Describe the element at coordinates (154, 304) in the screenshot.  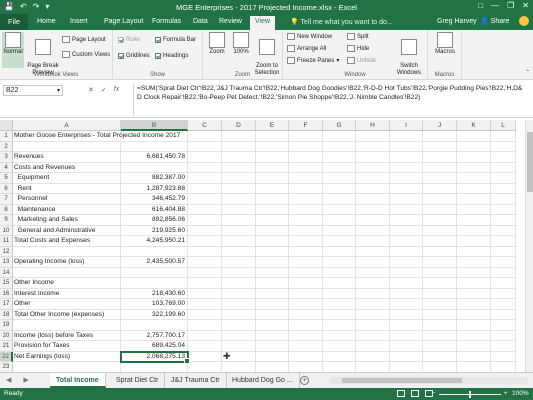
I see `cell-value: 103,769.00` at that location.